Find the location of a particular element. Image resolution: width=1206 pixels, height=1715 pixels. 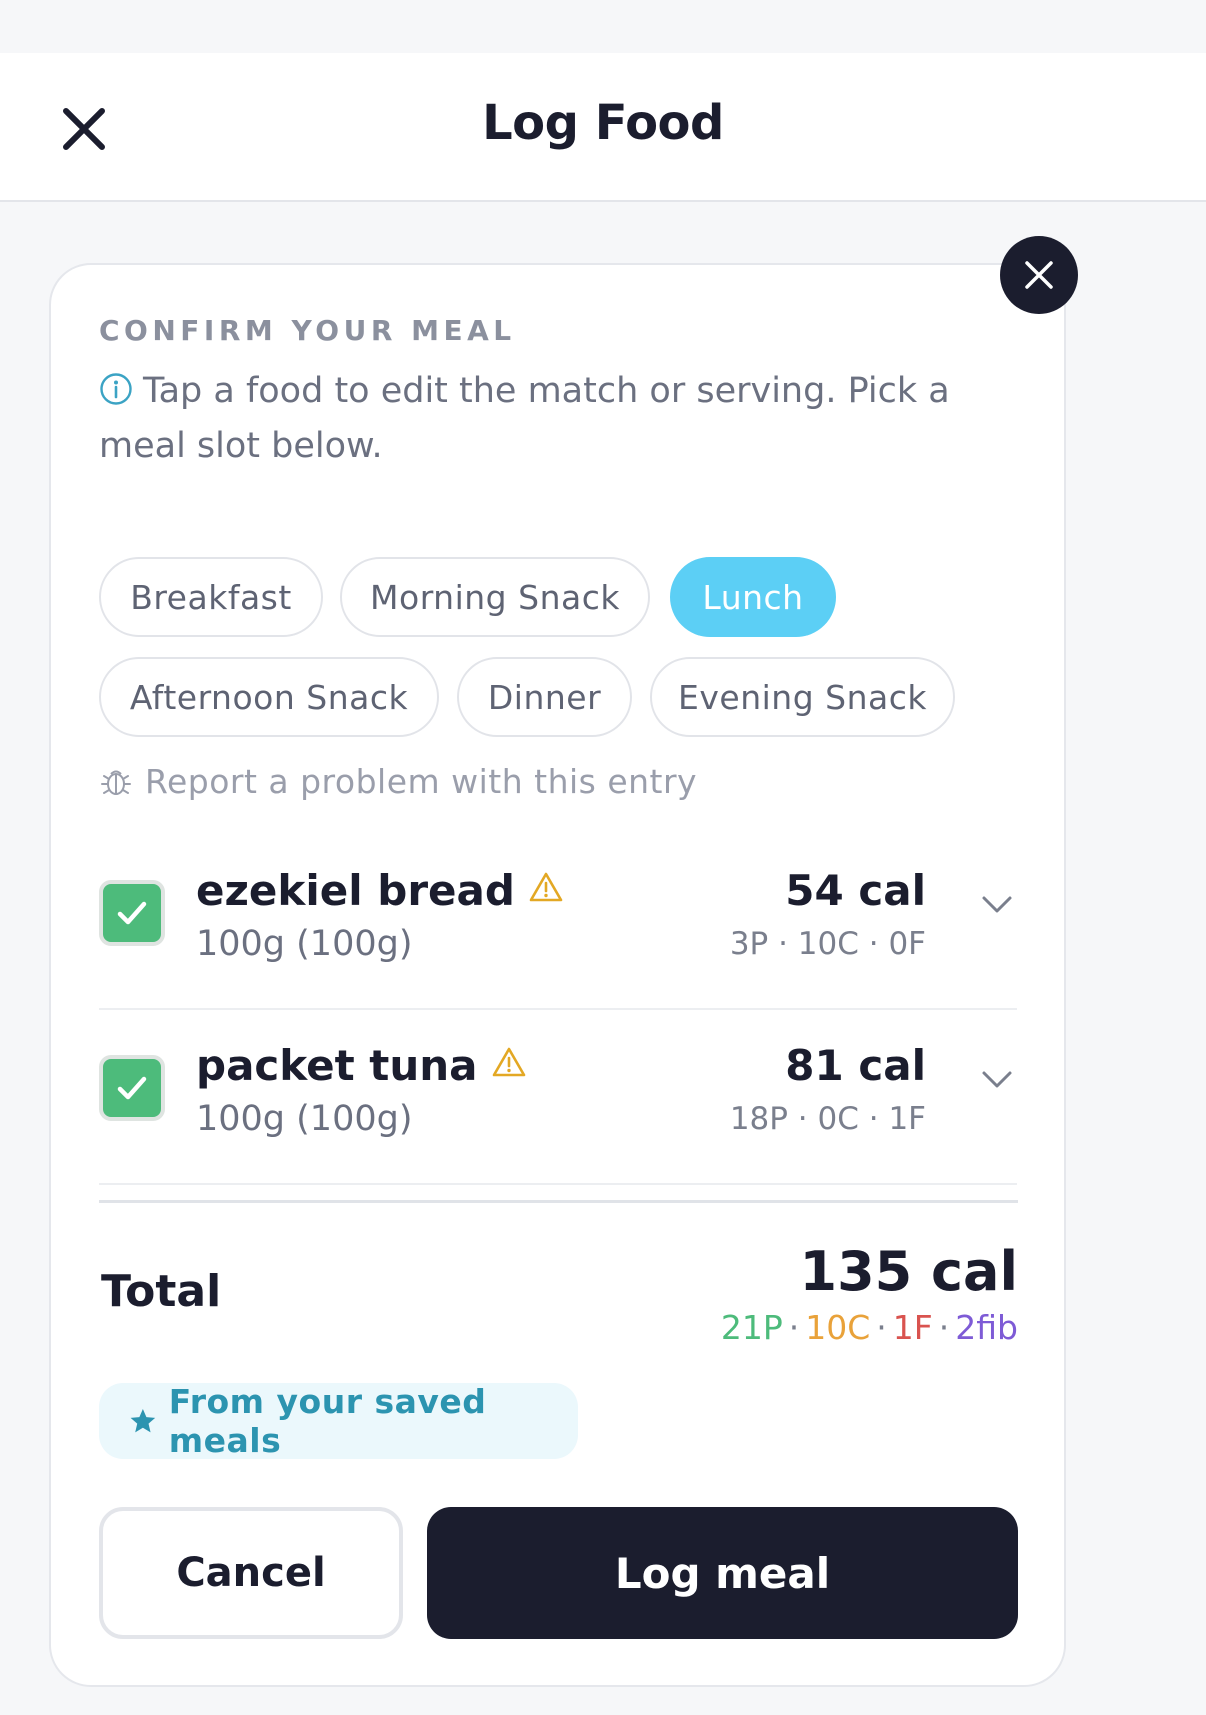

report-problem-link: Report a problem with this entry is located at coordinates (398, 781).